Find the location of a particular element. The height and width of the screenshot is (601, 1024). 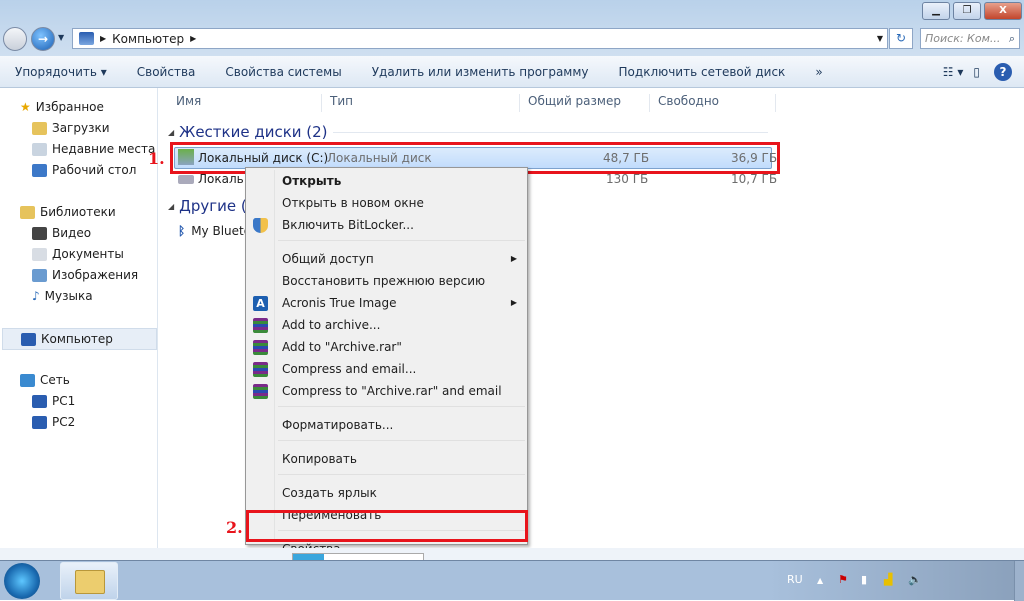

help-icon: ? is located at coordinates (1003, 71).